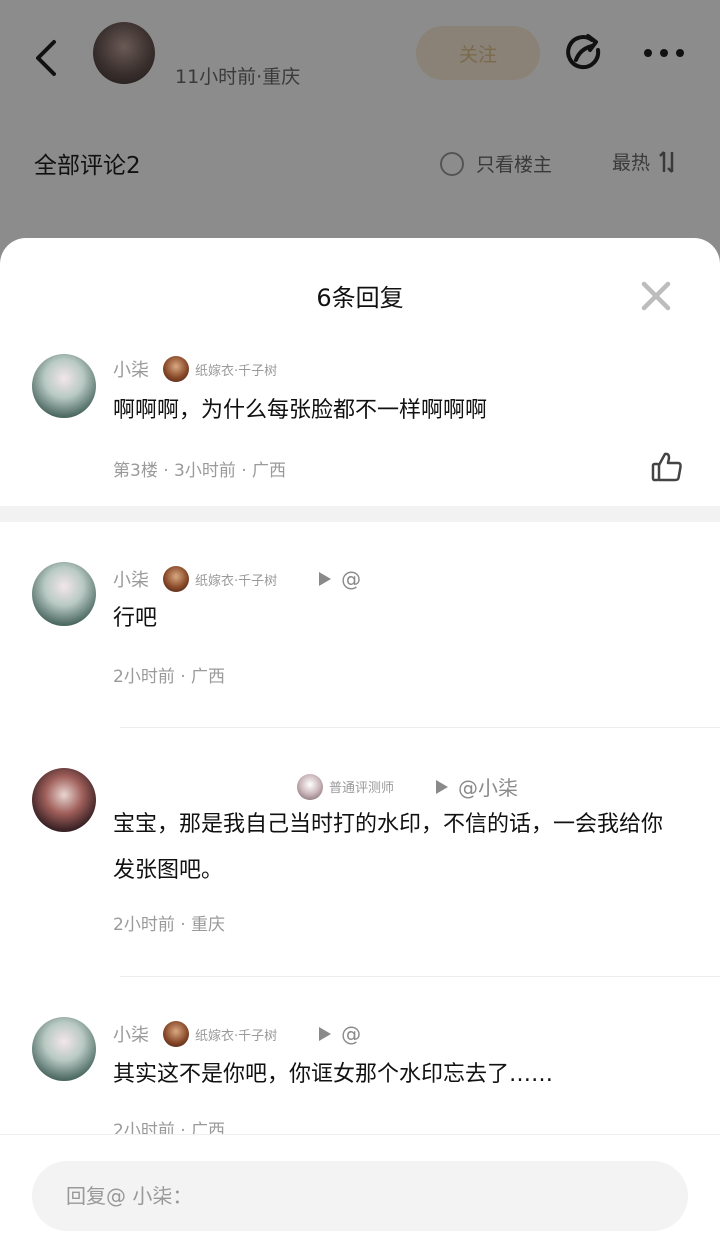  What do you see at coordinates (87, 166) in the screenshot?
I see `all-comments-title: 全部评论2` at bounding box center [87, 166].